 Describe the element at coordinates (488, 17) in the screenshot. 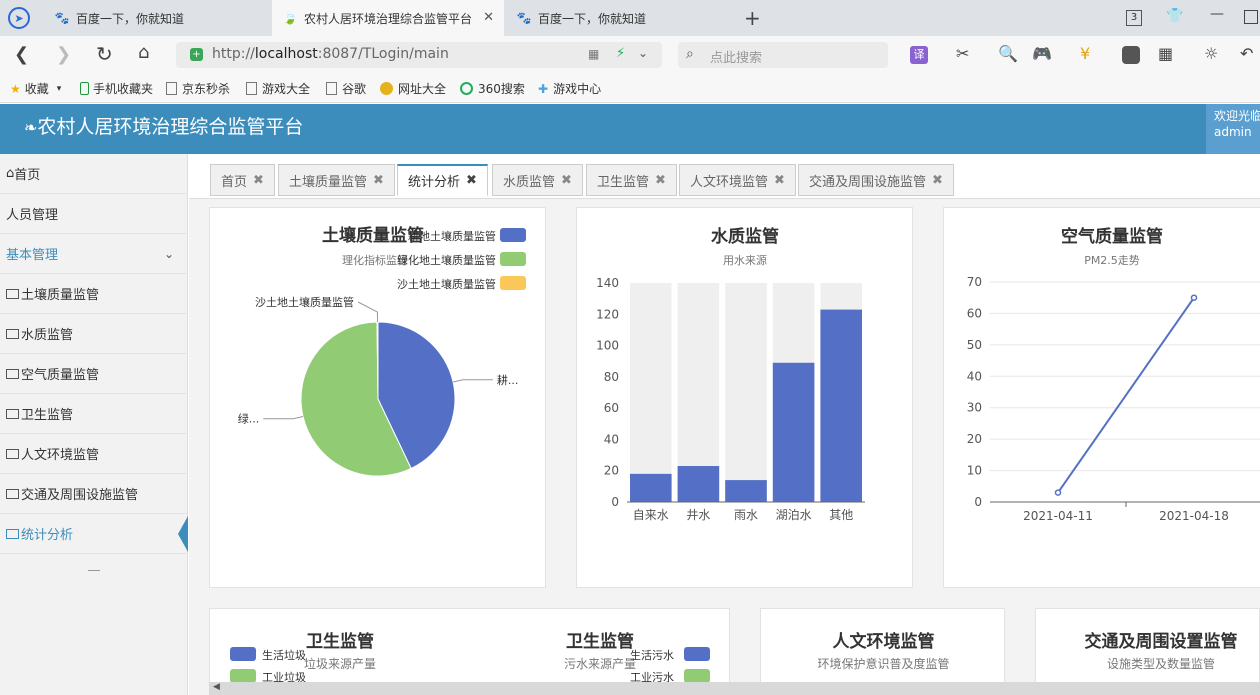

I see `close-tab-icon: ✕` at that location.